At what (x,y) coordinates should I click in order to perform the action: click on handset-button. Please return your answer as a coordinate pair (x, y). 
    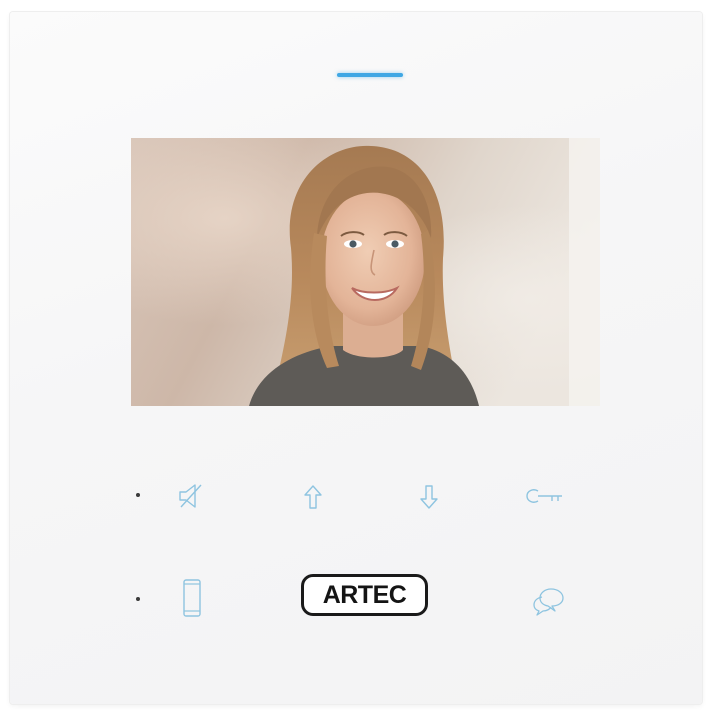
    Looking at the image, I should click on (192, 598).